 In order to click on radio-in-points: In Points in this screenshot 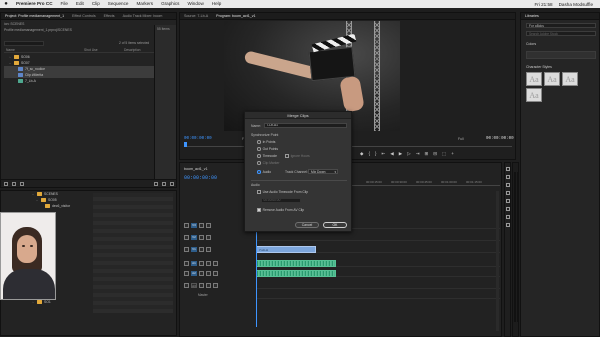, I will do `click(266, 142)`.